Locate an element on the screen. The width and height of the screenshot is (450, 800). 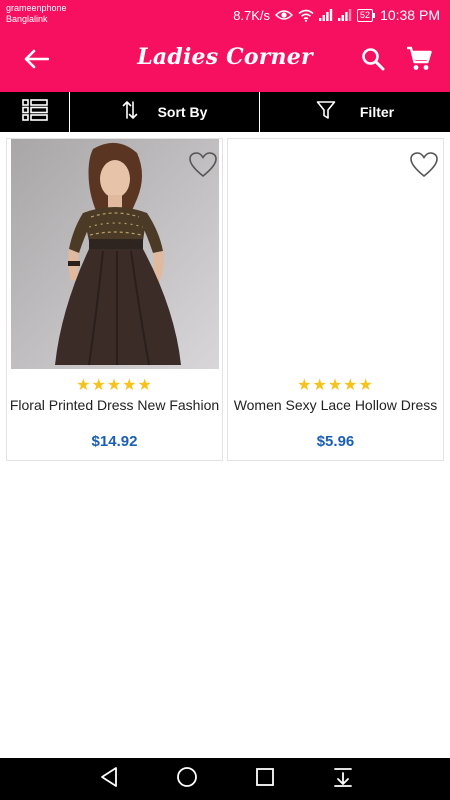
search-button is located at coordinates (373, 61).